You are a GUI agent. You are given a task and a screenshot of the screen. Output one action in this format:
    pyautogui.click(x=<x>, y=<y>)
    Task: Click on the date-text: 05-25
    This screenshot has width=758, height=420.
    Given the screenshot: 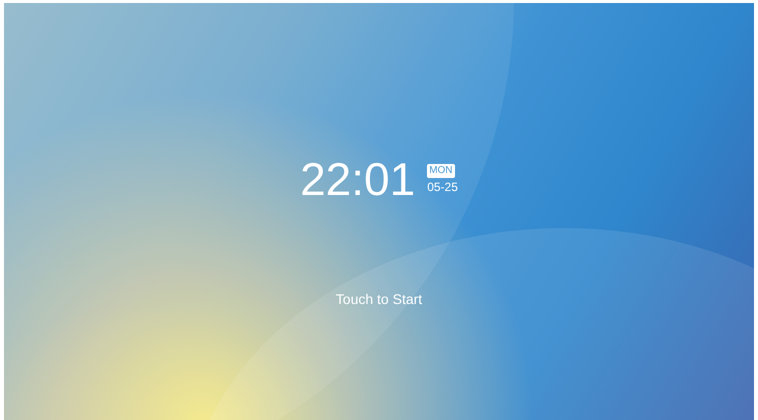 What is the action you would take?
    pyautogui.click(x=442, y=187)
    